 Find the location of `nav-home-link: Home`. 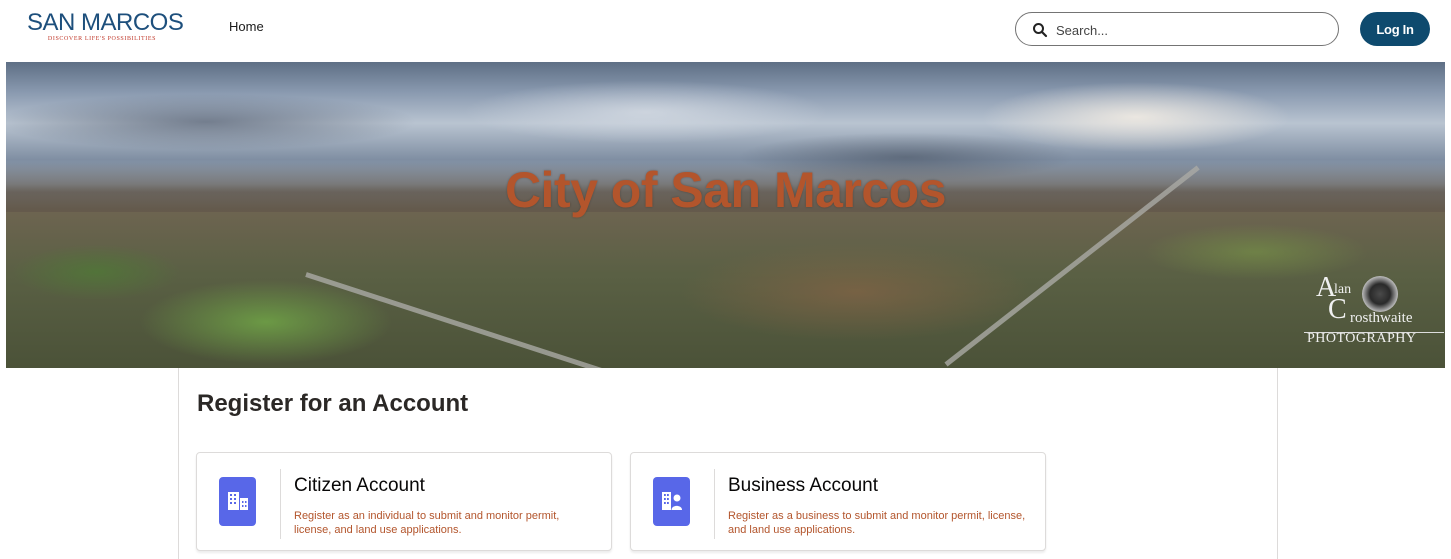

nav-home-link: Home is located at coordinates (246, 26).